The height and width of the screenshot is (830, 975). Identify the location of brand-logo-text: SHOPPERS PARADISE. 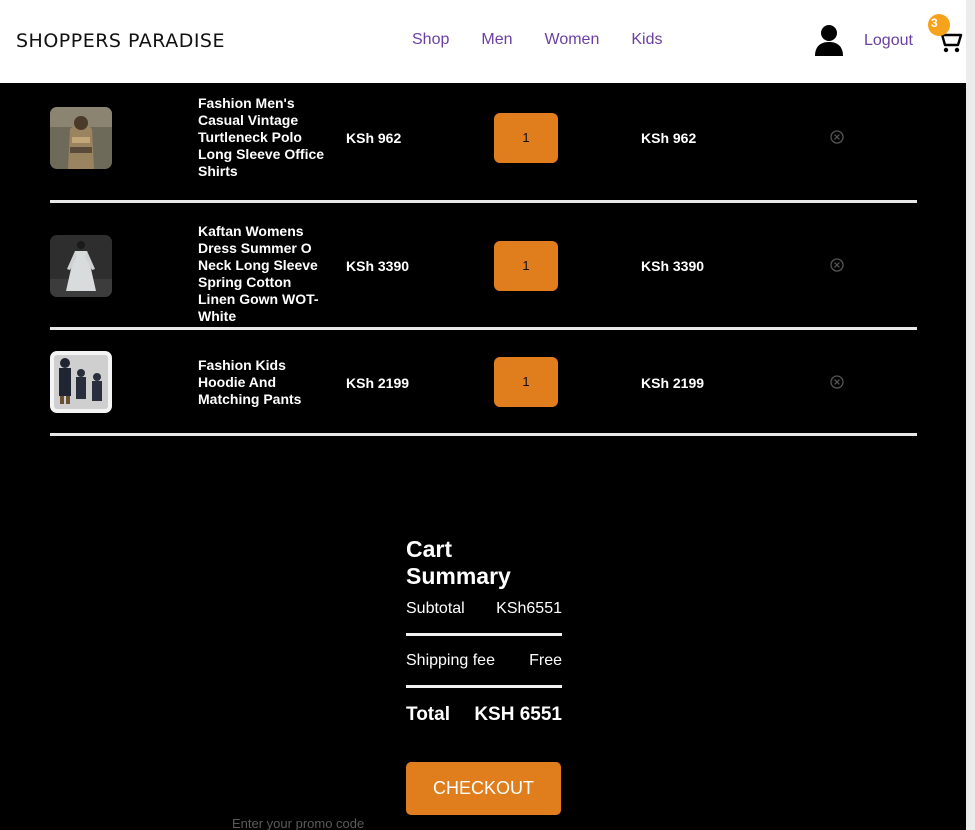
(120, 41).